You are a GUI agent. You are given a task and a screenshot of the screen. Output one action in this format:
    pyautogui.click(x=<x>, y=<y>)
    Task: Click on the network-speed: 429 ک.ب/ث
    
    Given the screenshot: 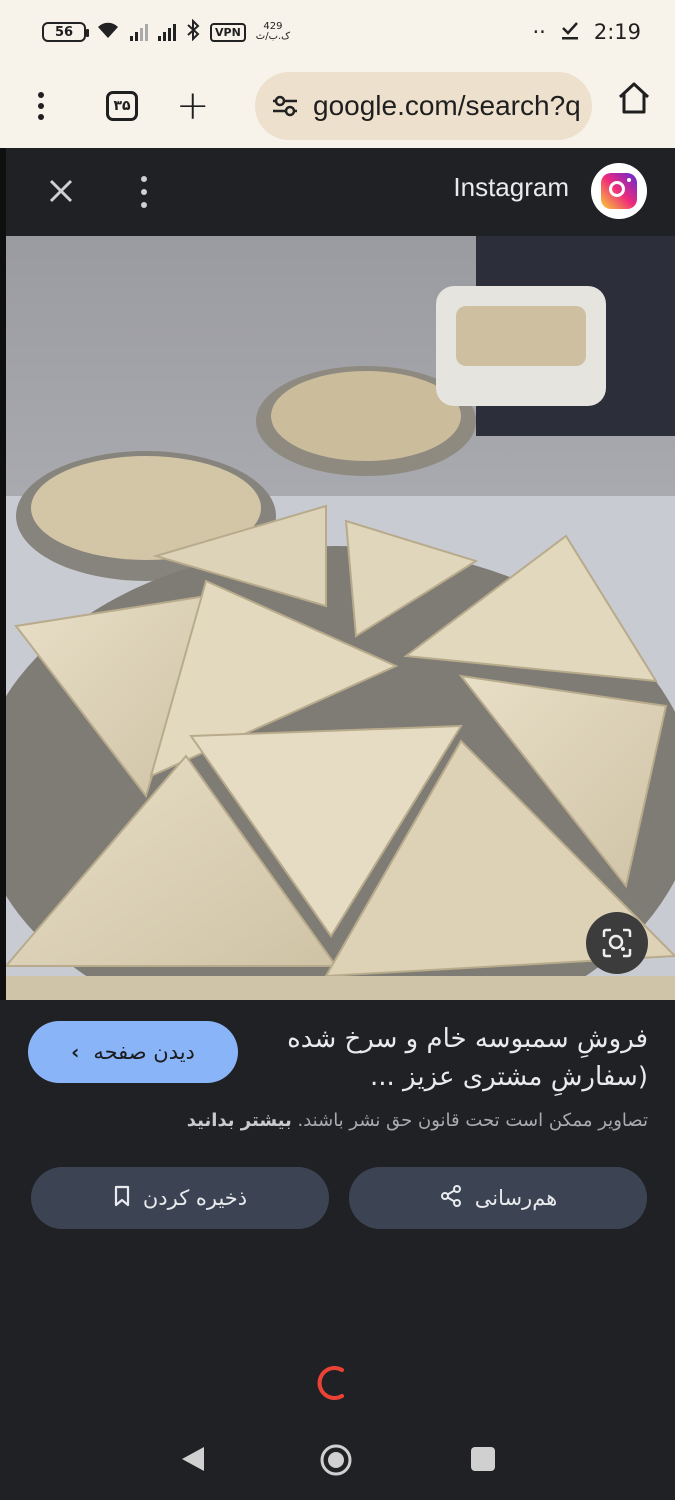 What is the action you would take?
    pyautogui.click(x=273, y=32)
    